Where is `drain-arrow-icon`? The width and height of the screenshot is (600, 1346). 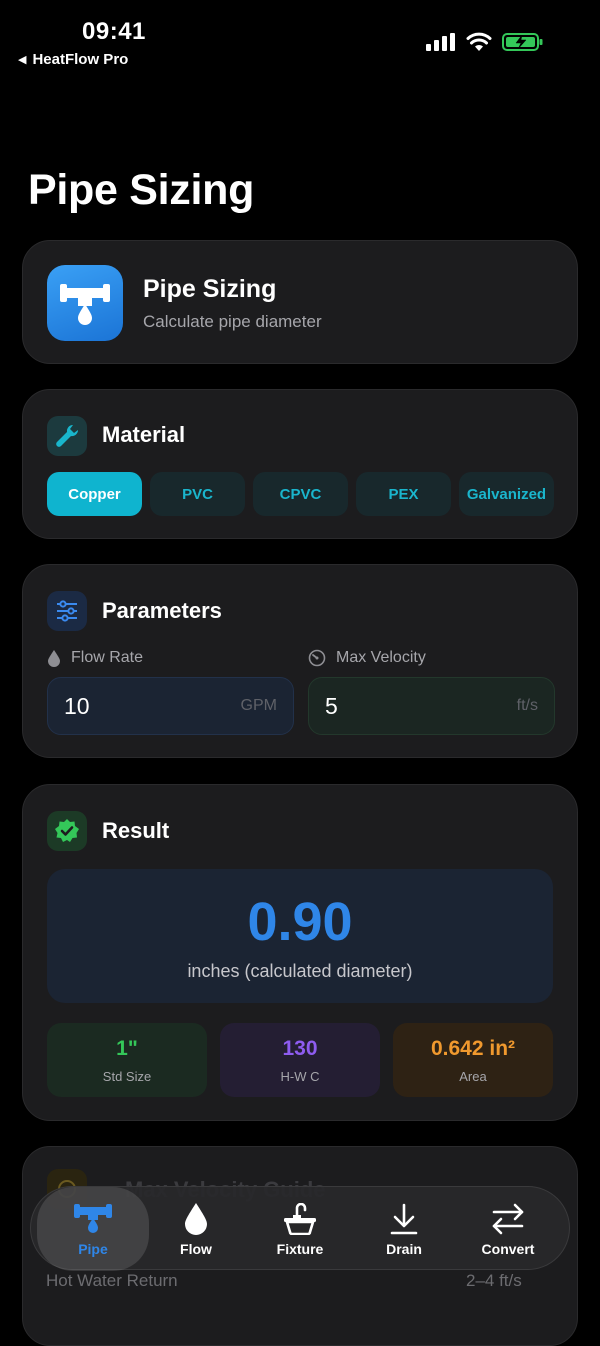
drain-arrow-icon is located at coordinates (404, 1219).